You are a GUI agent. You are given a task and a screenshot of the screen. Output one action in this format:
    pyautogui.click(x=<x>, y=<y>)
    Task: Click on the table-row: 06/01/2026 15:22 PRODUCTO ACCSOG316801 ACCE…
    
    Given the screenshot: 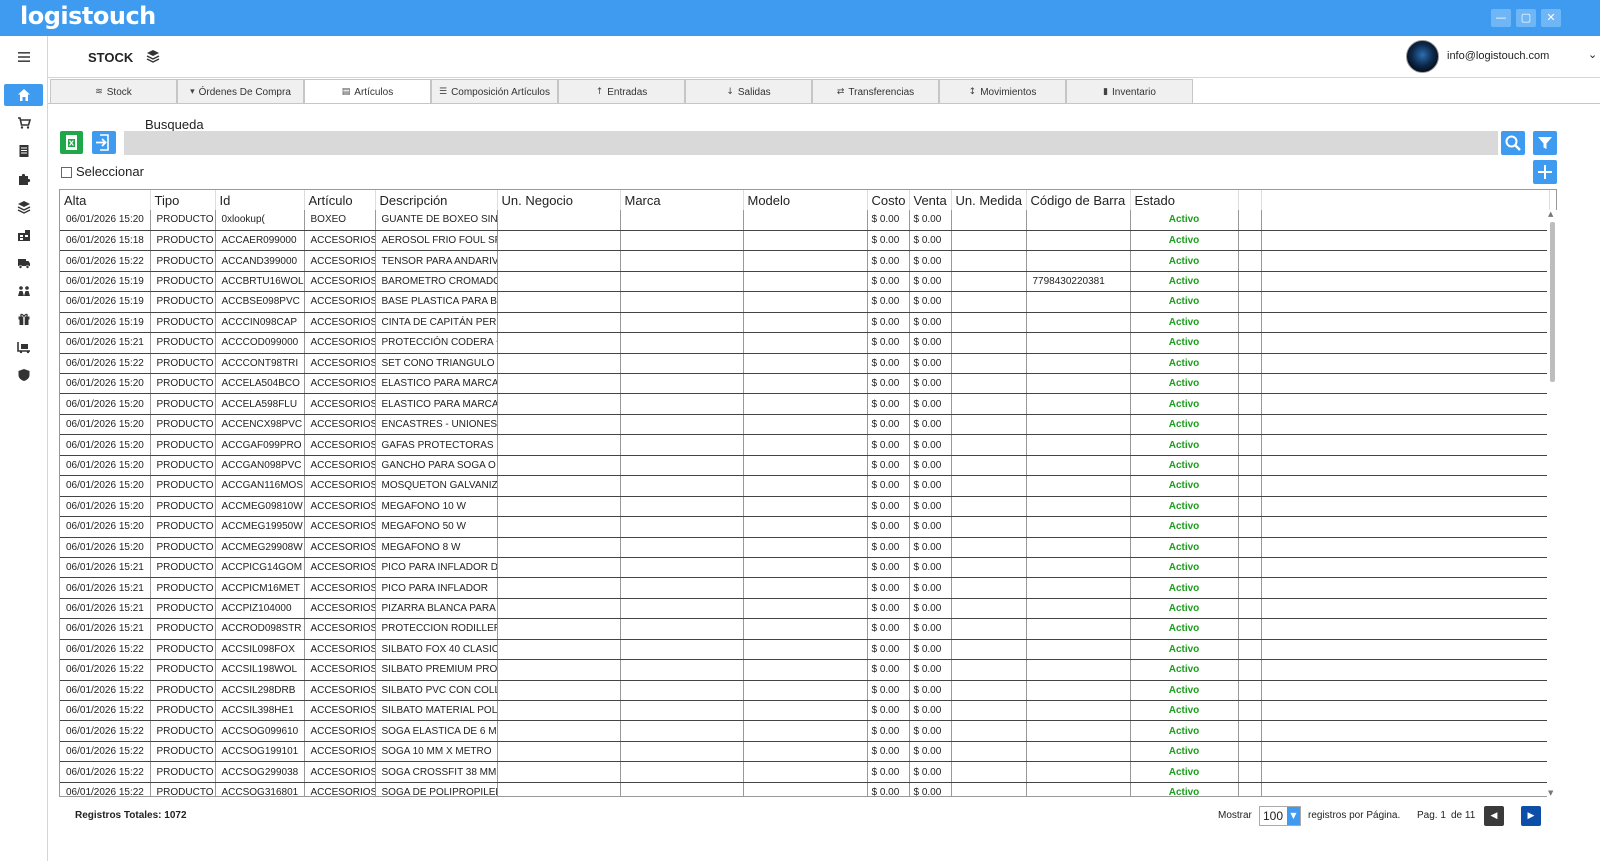 What is the action you would take?
    pyautogui.click(x=805, y=789)
    